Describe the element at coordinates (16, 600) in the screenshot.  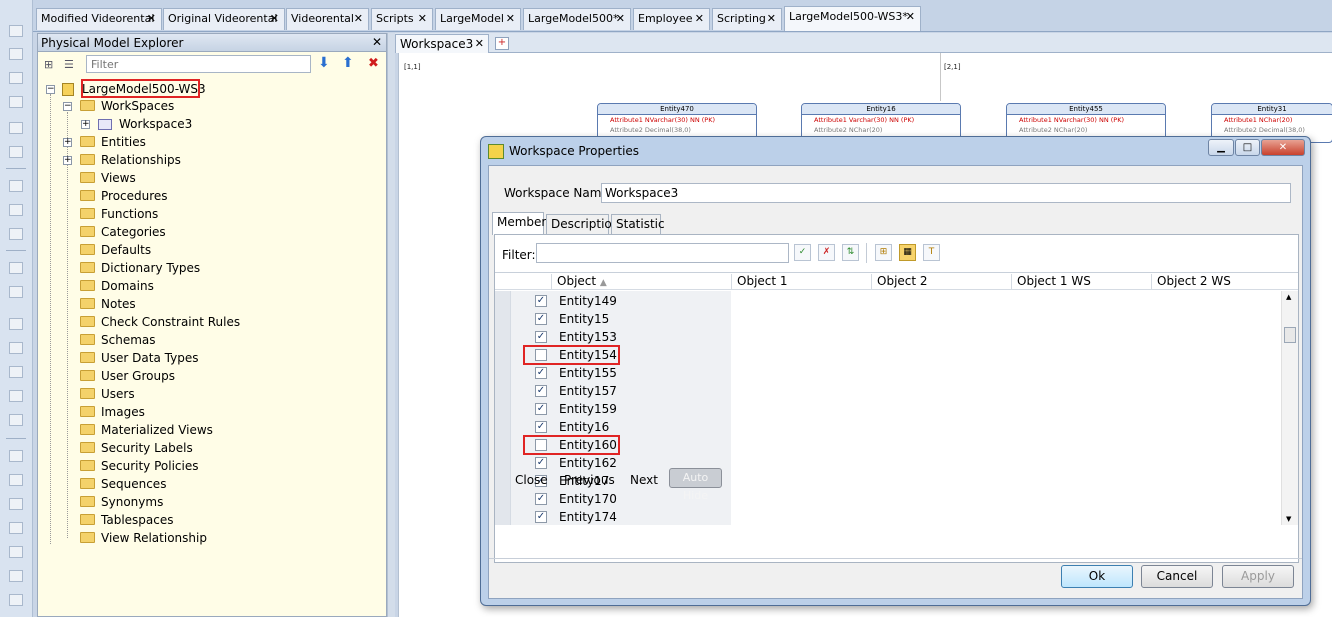
I see `page-icon` at that location.